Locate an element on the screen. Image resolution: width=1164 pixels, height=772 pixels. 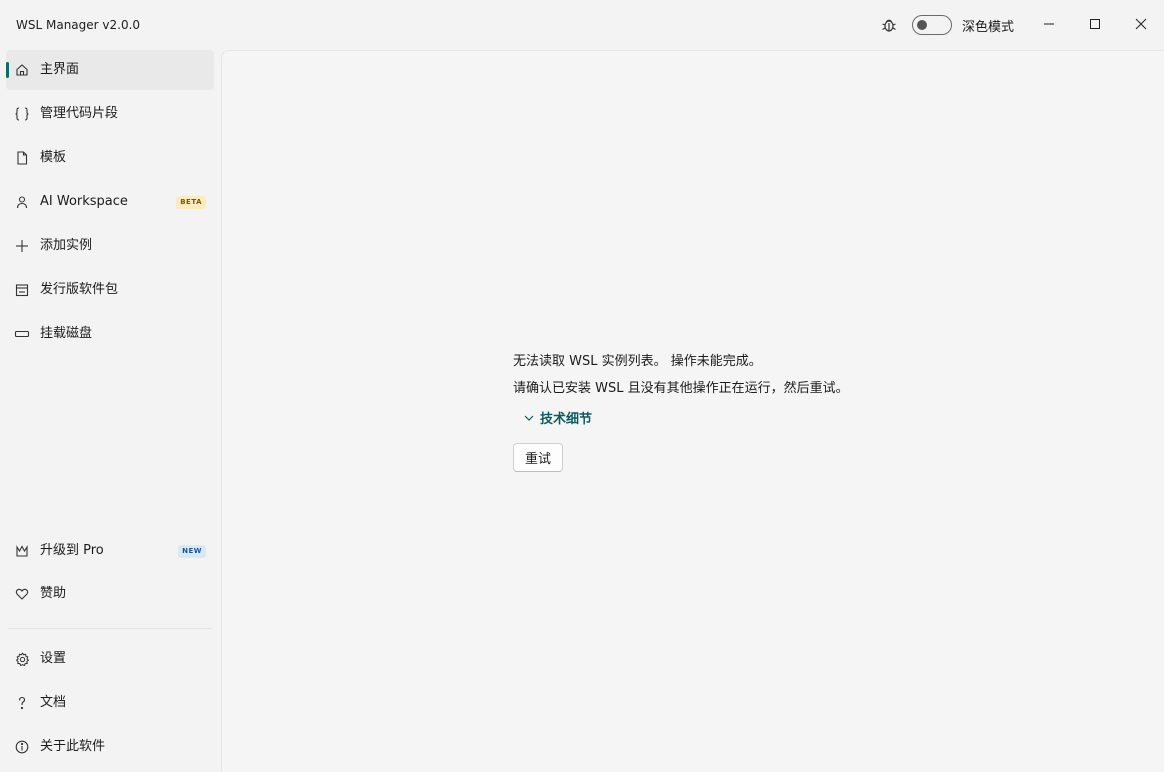
retry-button: 重试 is located at coordinates (538, 457).